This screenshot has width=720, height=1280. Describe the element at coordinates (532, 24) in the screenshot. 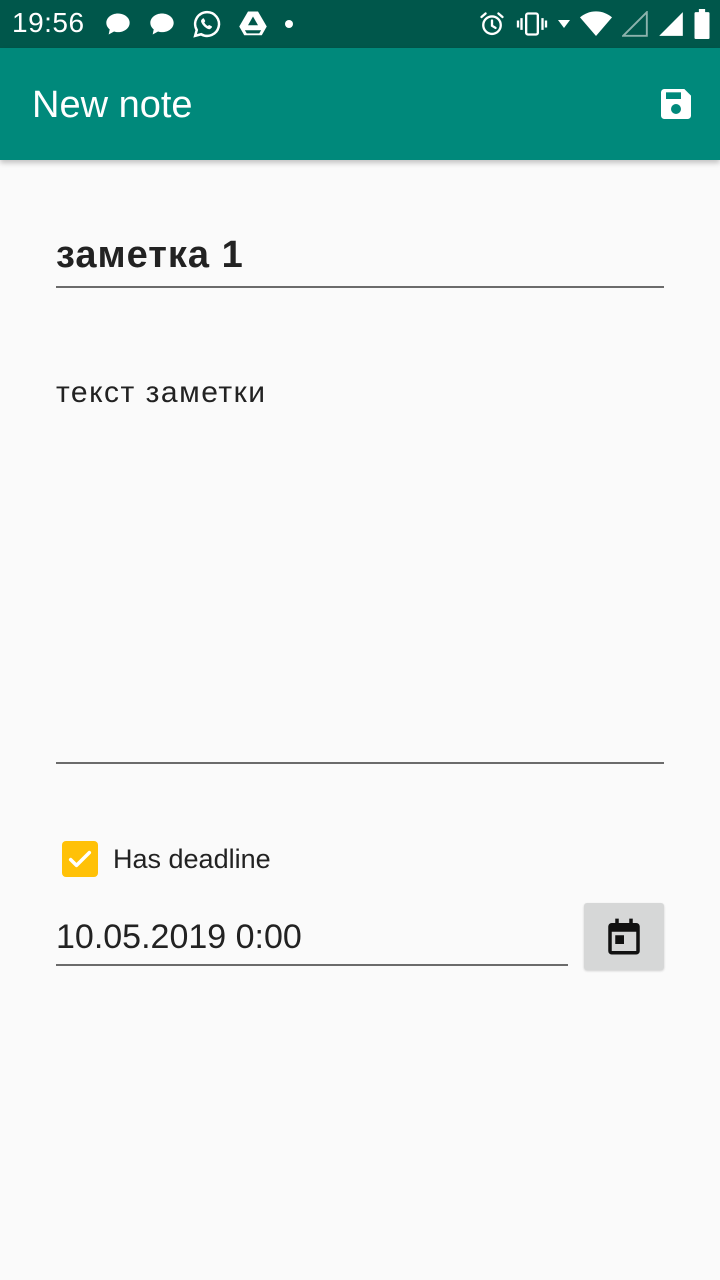

I see `vibrate-icon` at that location.